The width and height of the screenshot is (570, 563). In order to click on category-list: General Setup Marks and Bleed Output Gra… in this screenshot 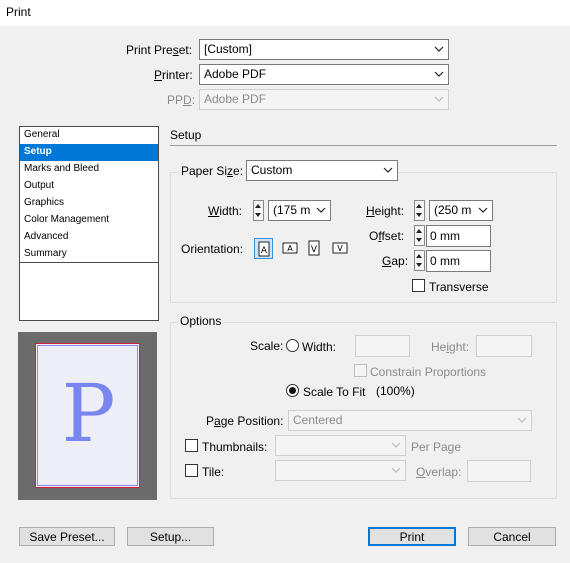, I will do `click(89, 223)`.